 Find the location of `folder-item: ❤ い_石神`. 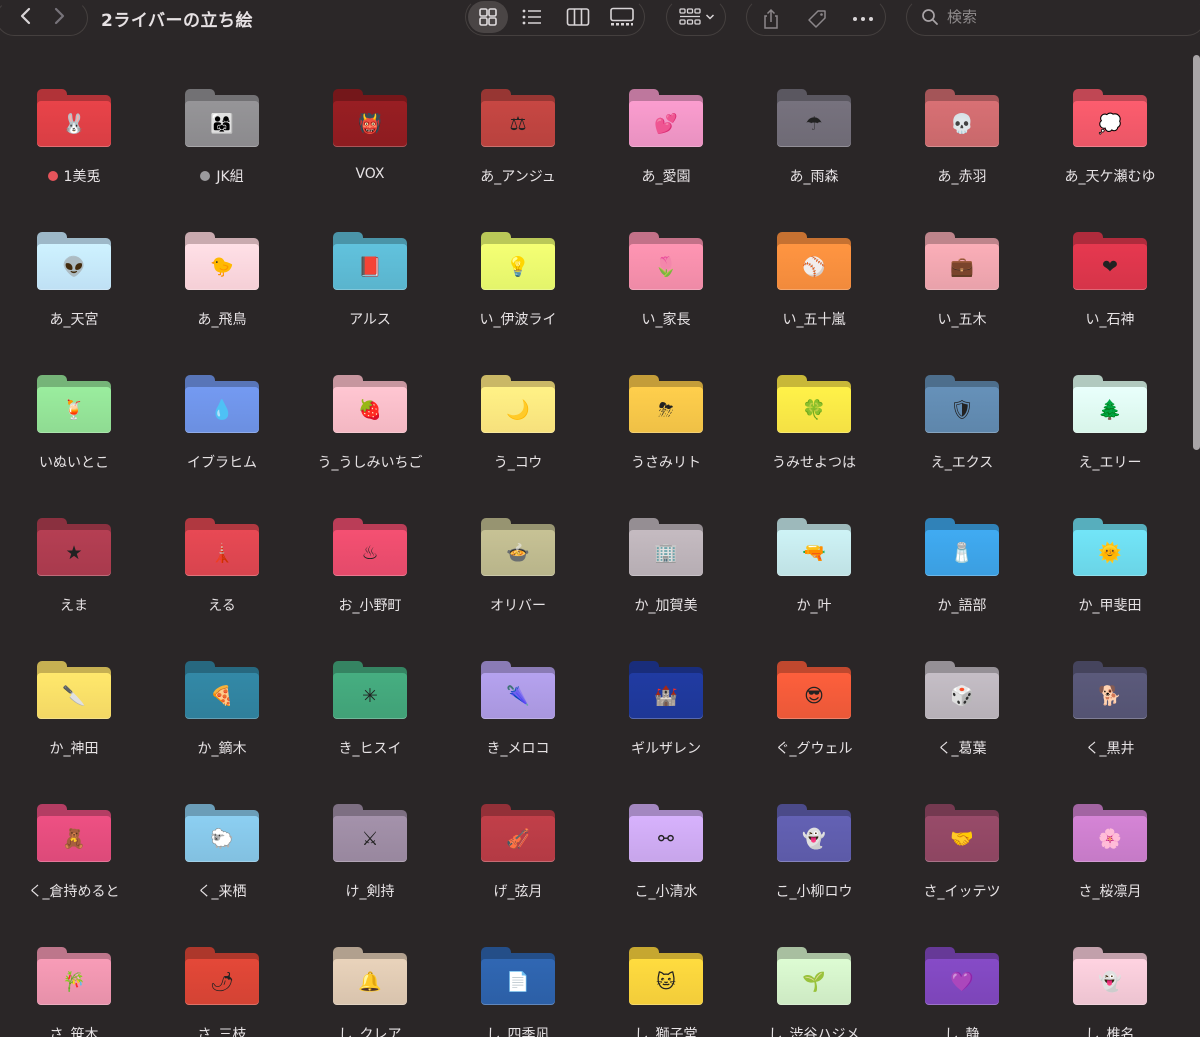

folder-item: ❤ い_石神 is located at coordinates (1110, 297).